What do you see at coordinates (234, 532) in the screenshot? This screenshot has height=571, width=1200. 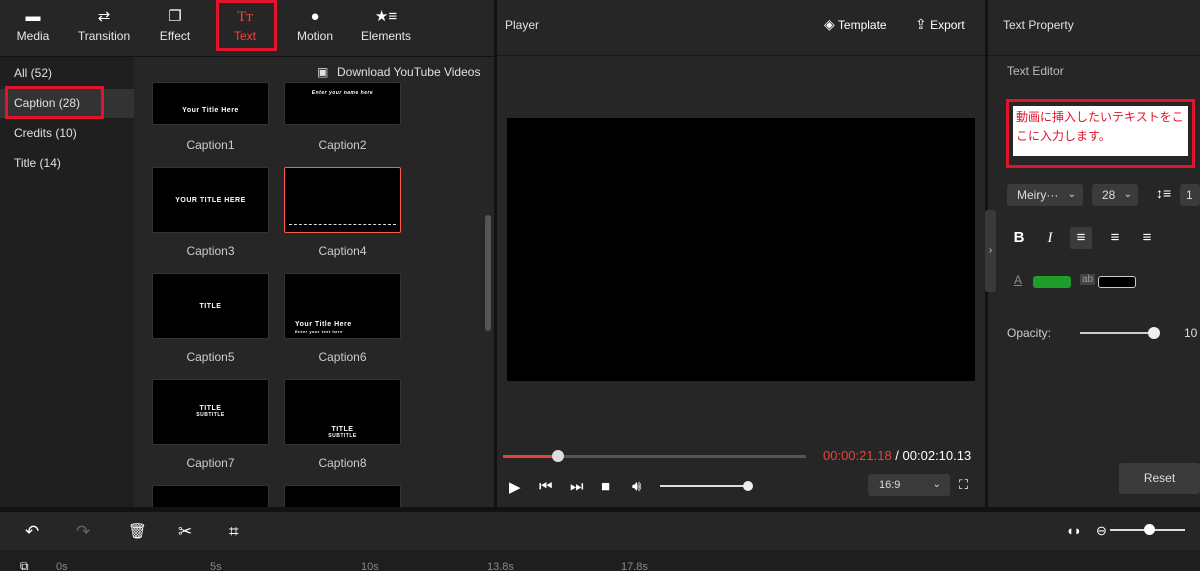 I see `crop-button: ⌗` at bounding box center [234, 532].